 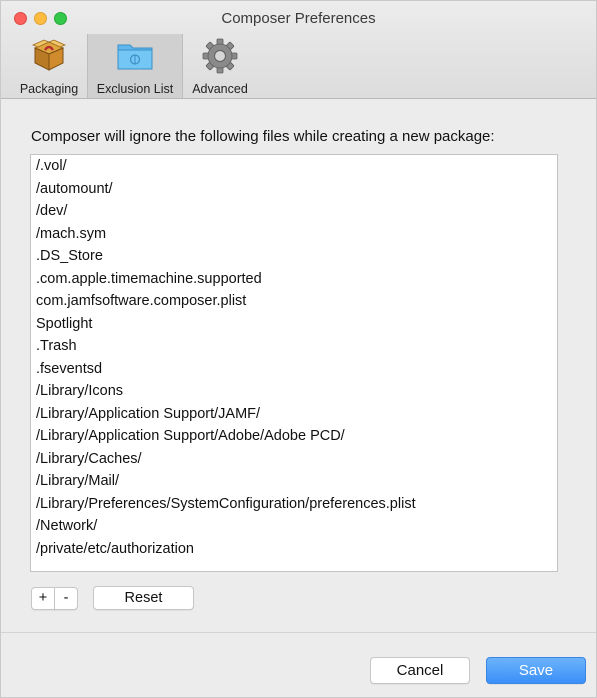 What do you see at coordinates (294, 391) in the screenshot?
I see `list-item: /Library/Icons` at bounding box center [294, 391].